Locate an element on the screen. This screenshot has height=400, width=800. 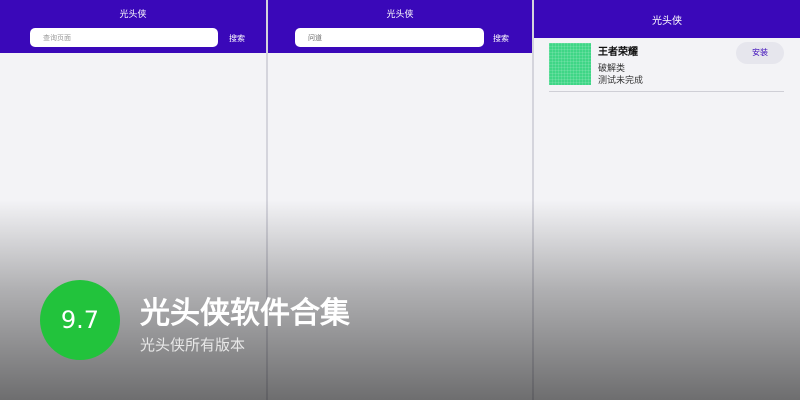
header-bar: 光头侠 is located at coordinates (667, 19).